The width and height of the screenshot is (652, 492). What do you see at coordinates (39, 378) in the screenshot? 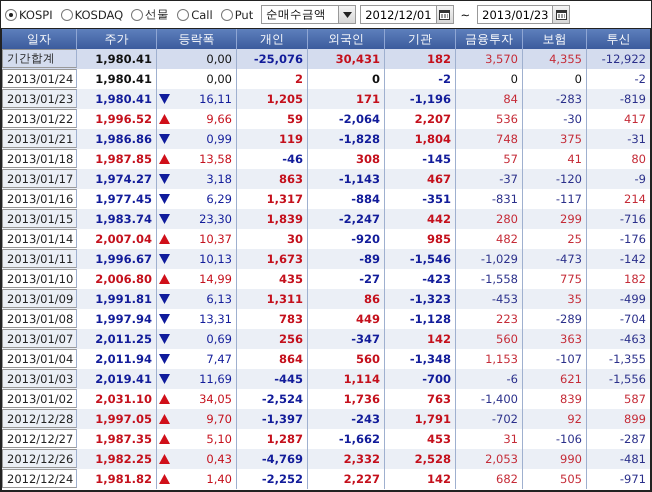
I see `table-cell: 2013/01/03` at bounding box center [39, 378].